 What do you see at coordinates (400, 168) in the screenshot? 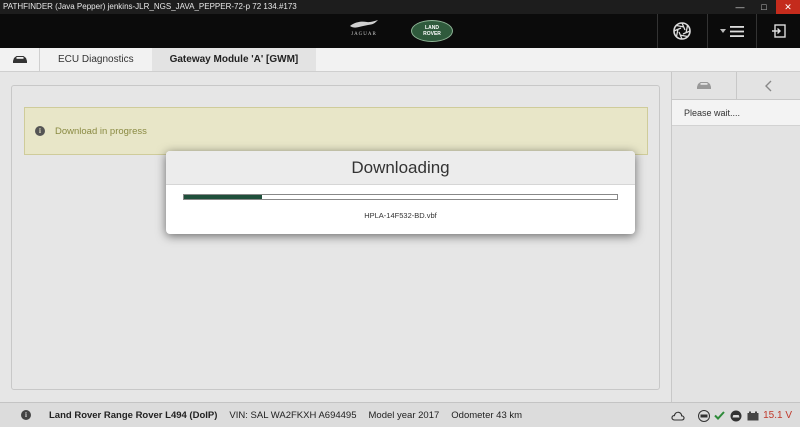
I see `dialog-title: Downloading` at bounding box center [400, 168].